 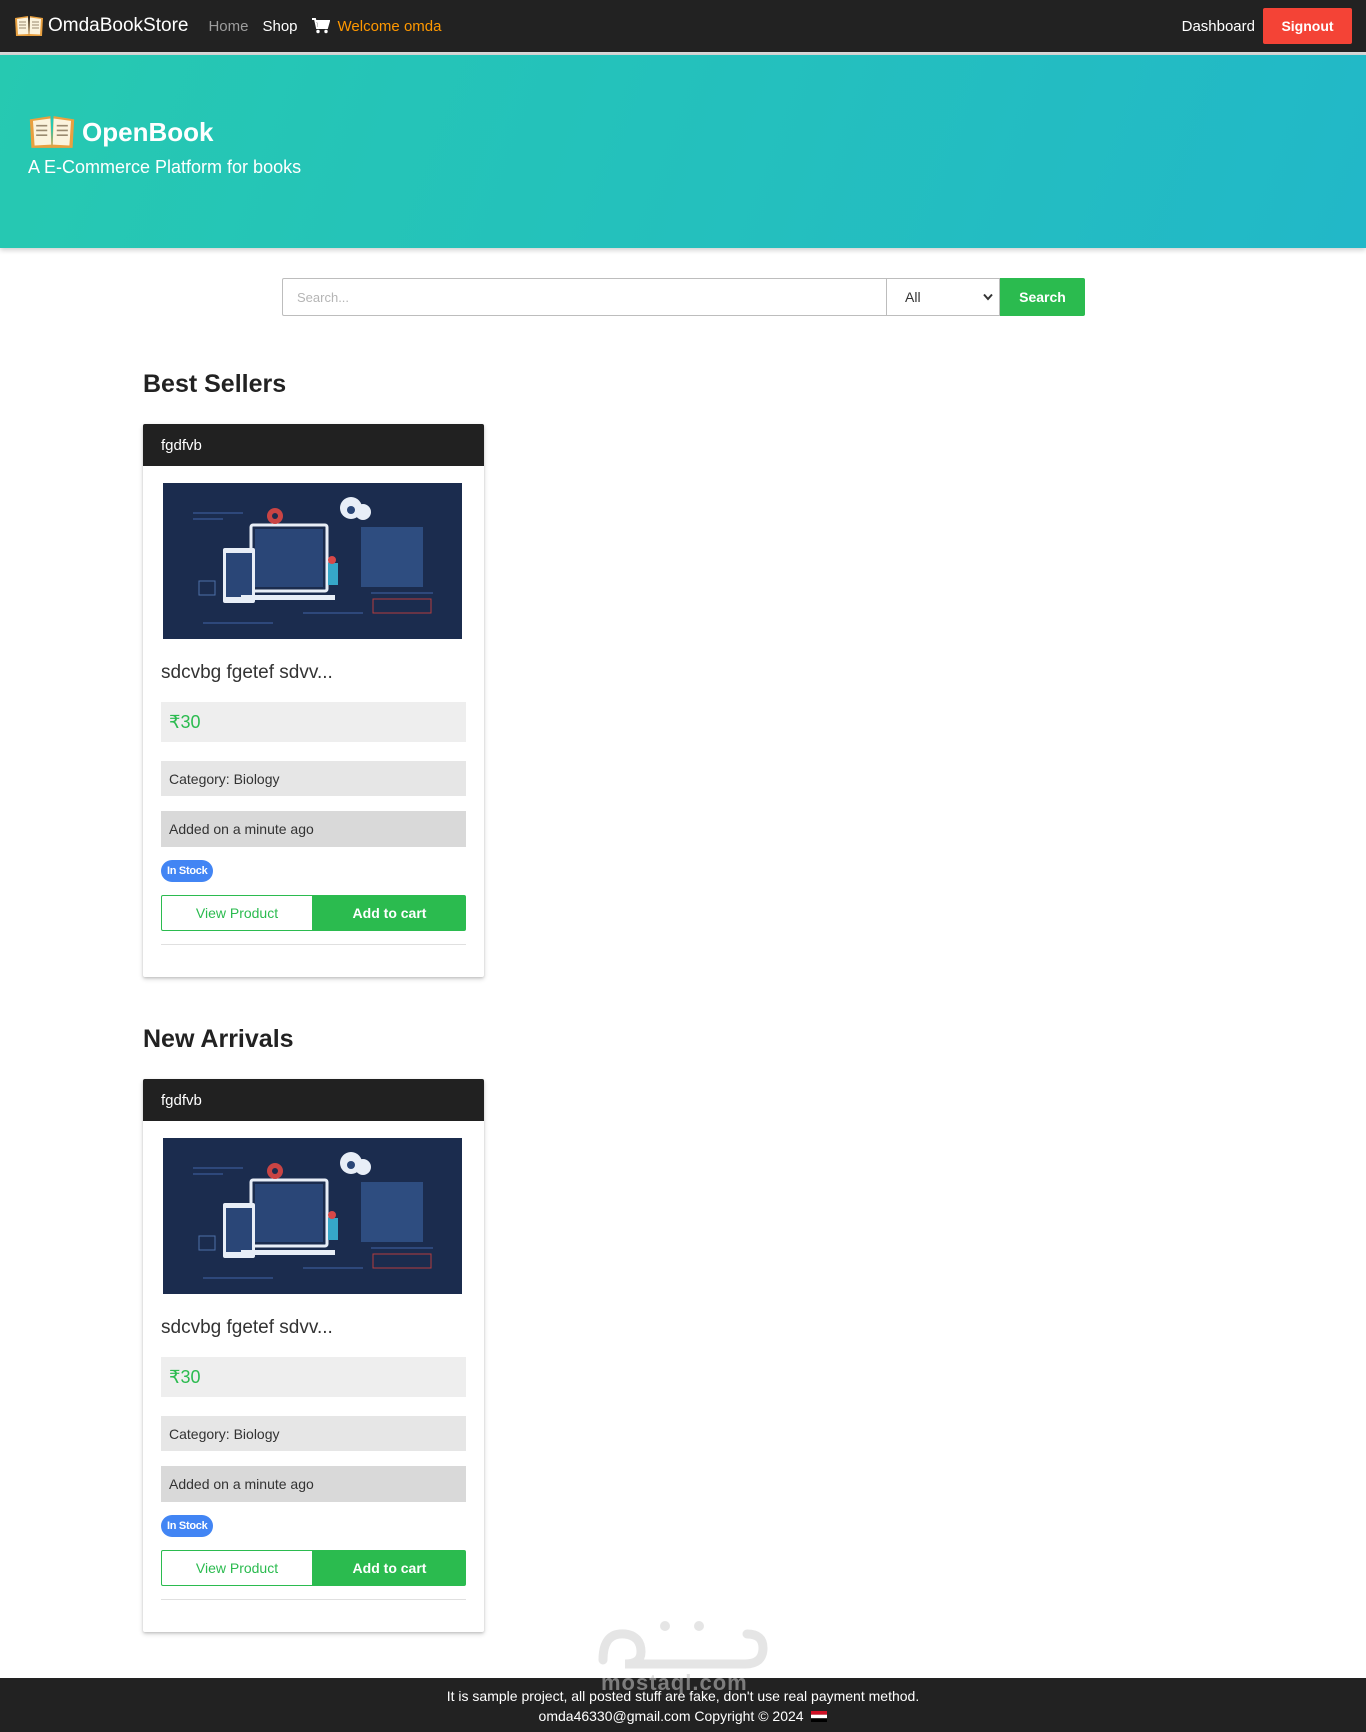 I want to click on footer-copyright-line: omda46330@gmail.com Copyright © 2024, so click(x=683, y=1716).